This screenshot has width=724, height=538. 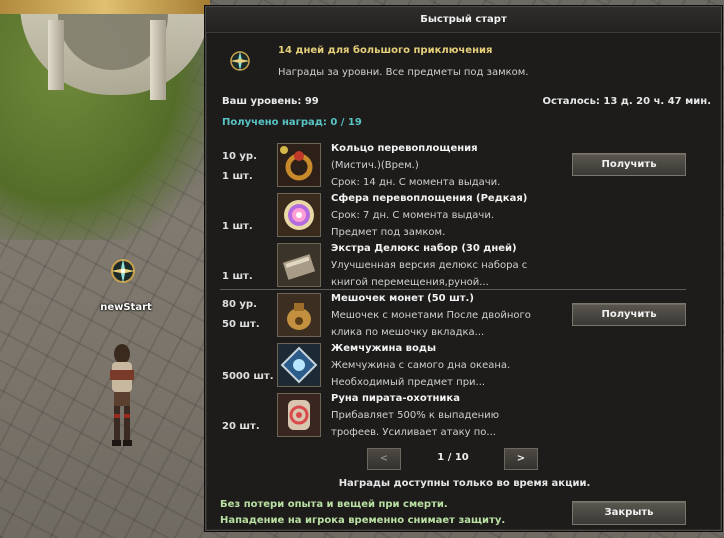 I want to click on previous-page-button: <, so click(x=384, y=459).